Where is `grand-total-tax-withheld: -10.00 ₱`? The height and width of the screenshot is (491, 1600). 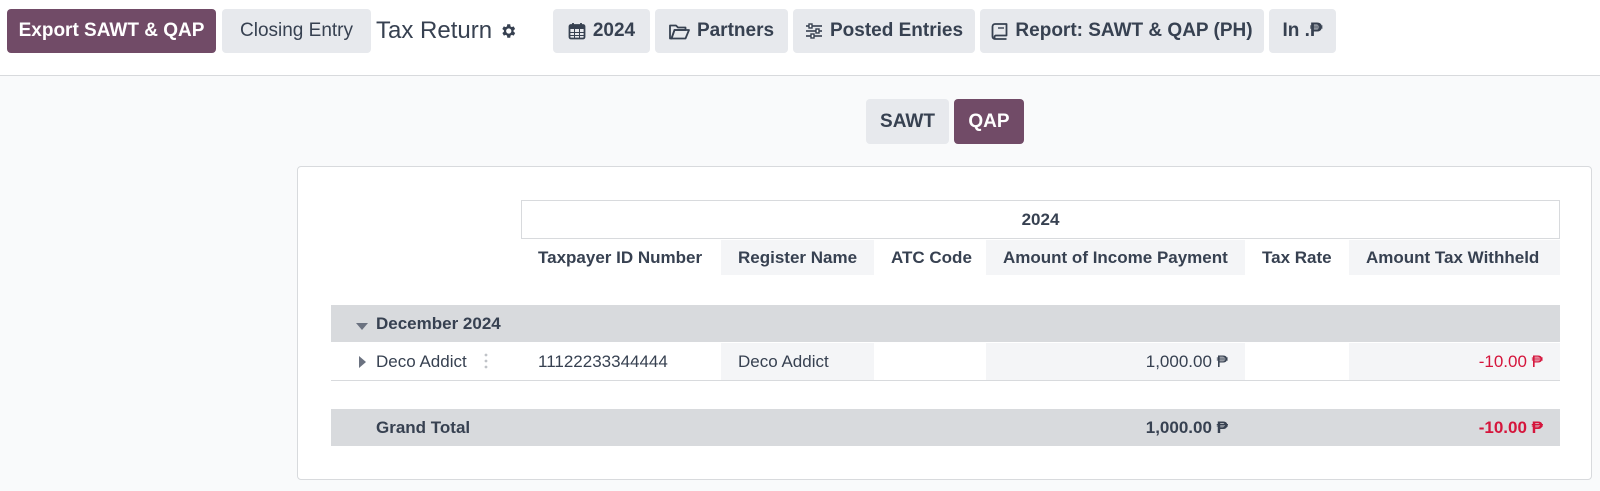
grand-total-tax-withheld: -10.00 ₱ is located at coordinates (1510, 427).